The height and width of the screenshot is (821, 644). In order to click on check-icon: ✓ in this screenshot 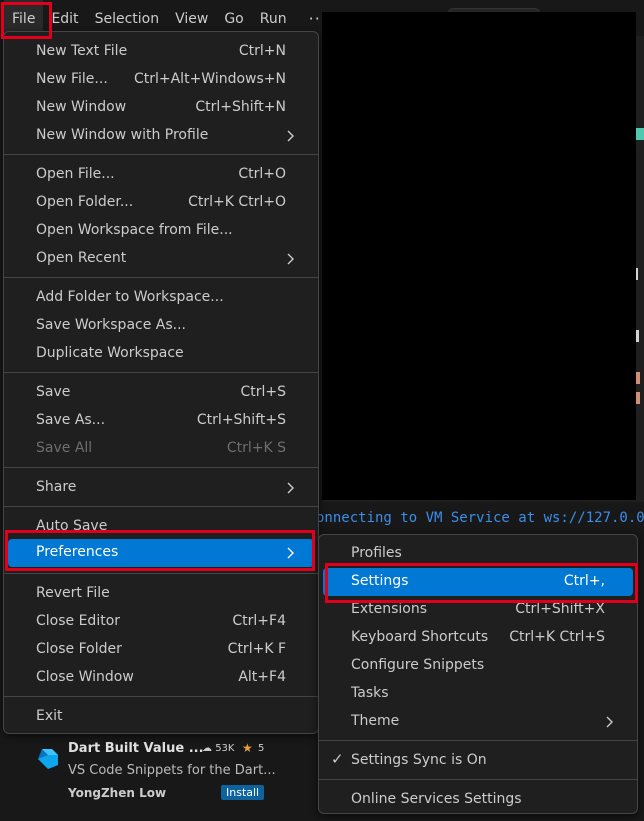, I will do `click(337, 759)`.